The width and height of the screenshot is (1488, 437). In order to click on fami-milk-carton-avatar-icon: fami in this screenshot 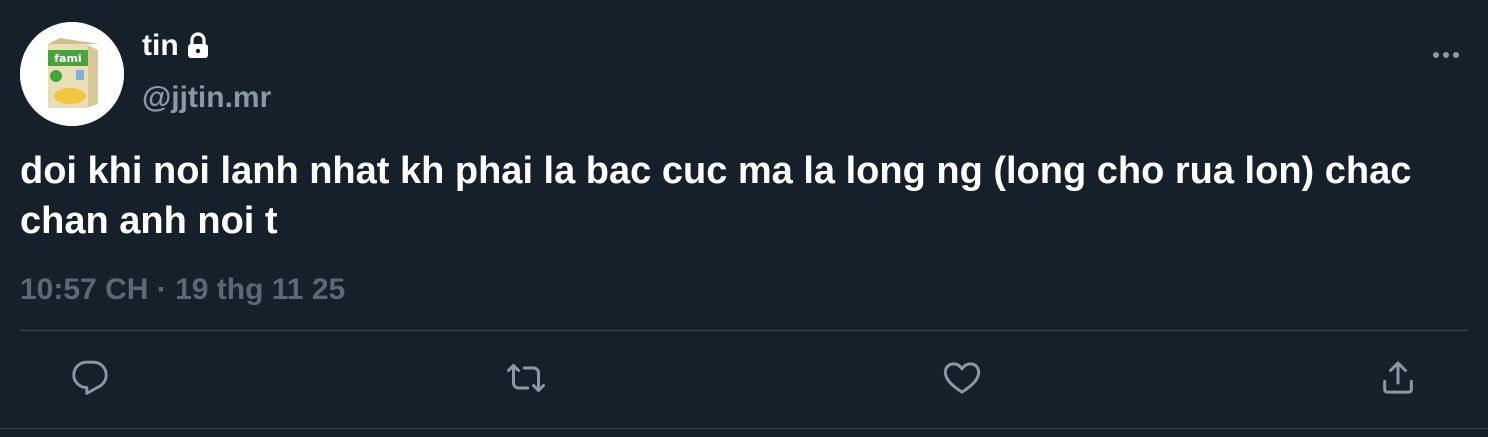, I will do `click(72, 74)`.